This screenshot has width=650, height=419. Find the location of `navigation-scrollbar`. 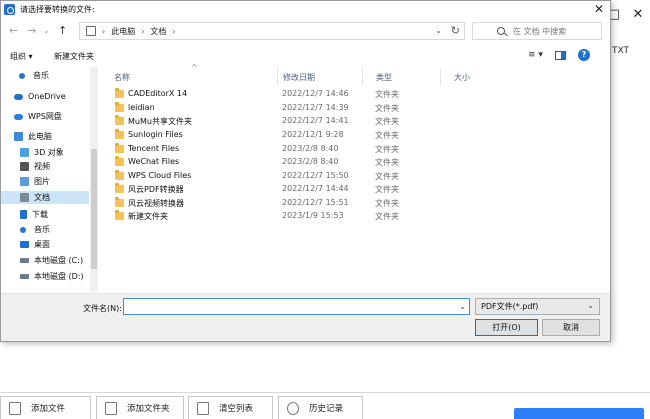

navigation-scrollbar is located at coordinates (94, 179).